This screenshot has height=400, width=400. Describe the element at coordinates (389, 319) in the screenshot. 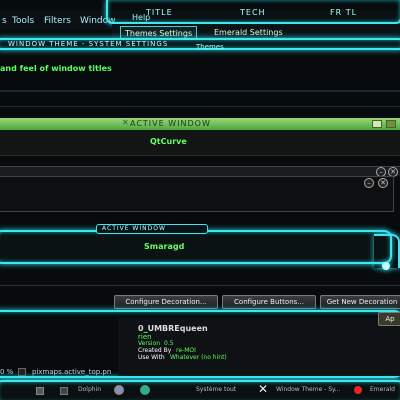

I see `apply-button: Ap` at that location.